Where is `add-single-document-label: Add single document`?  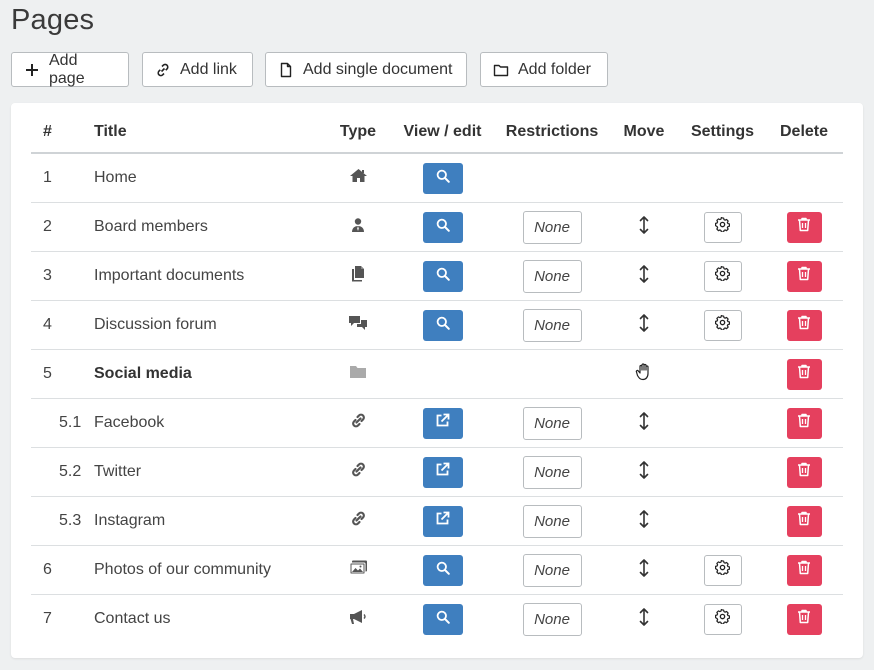 add-single-document-label: Add single document is located at coordinates (378, 69).